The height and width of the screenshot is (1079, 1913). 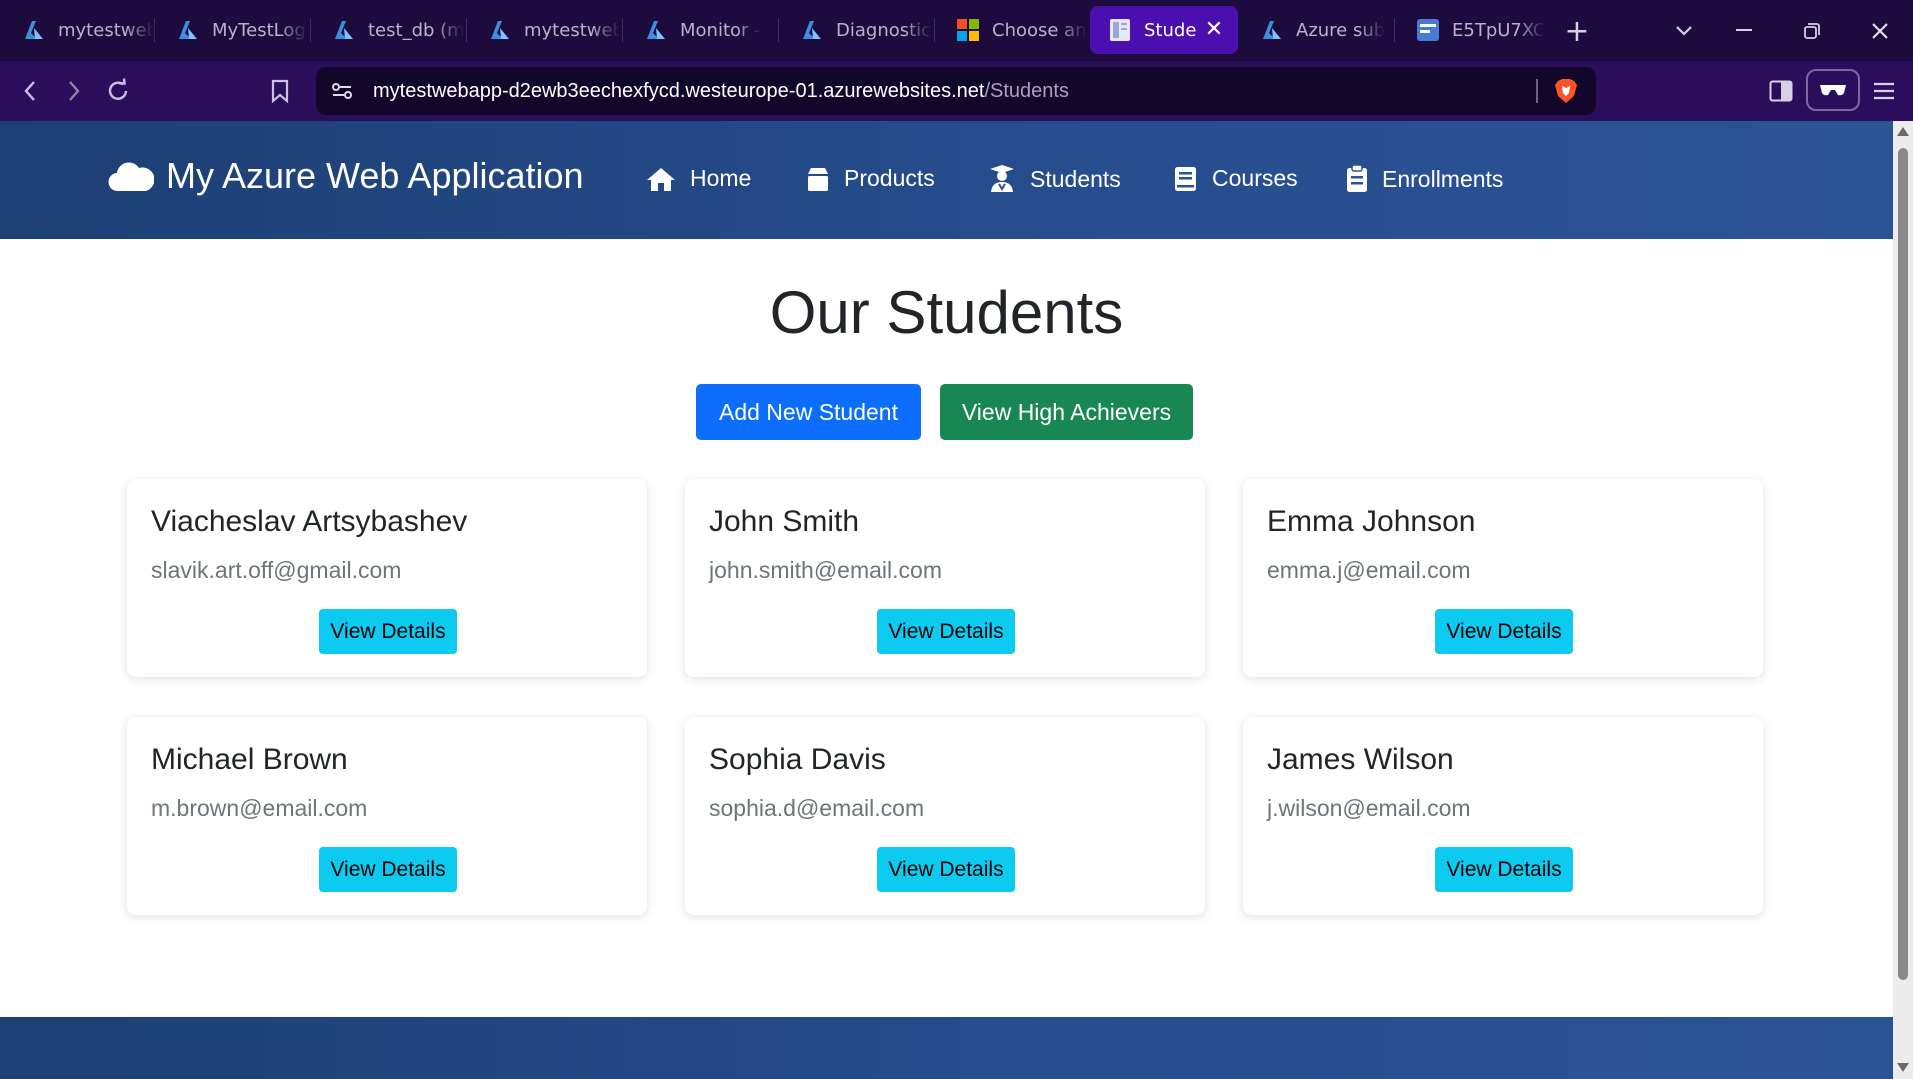 I want to click on student-email: slavik.art.off@gmail.com, so click(x=276, y=570).